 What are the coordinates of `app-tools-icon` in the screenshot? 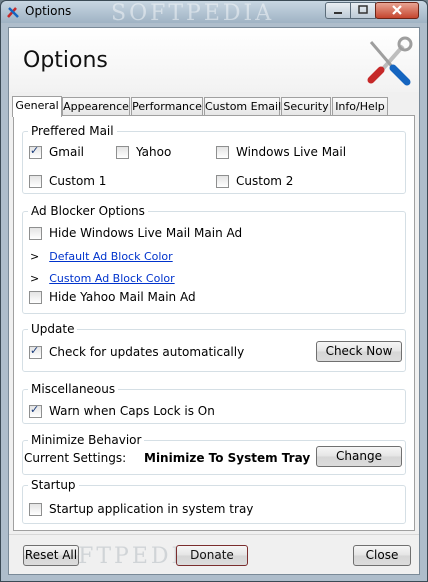 It's located at (13, 12).